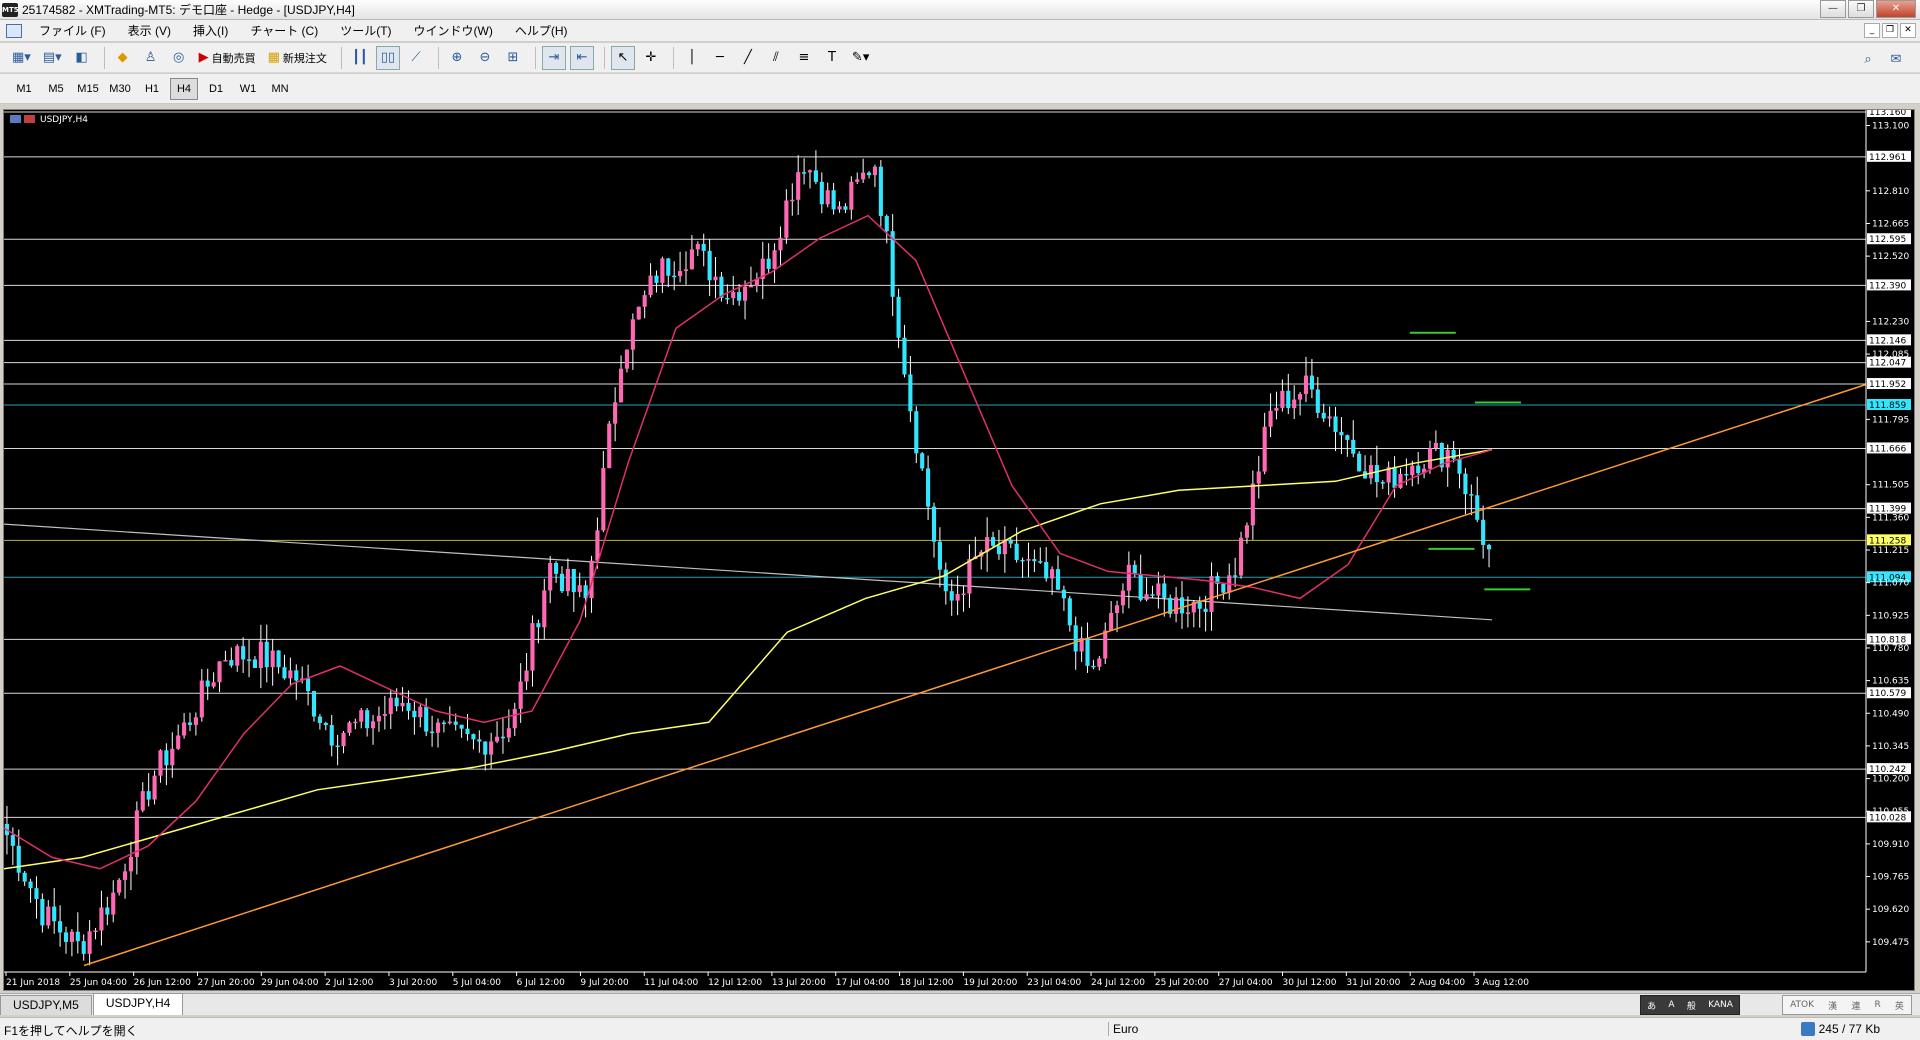  What do you see at coordinates (248, 89) in the screenshot?
I see `period-w1: W1` at bounding box center [248, 89].